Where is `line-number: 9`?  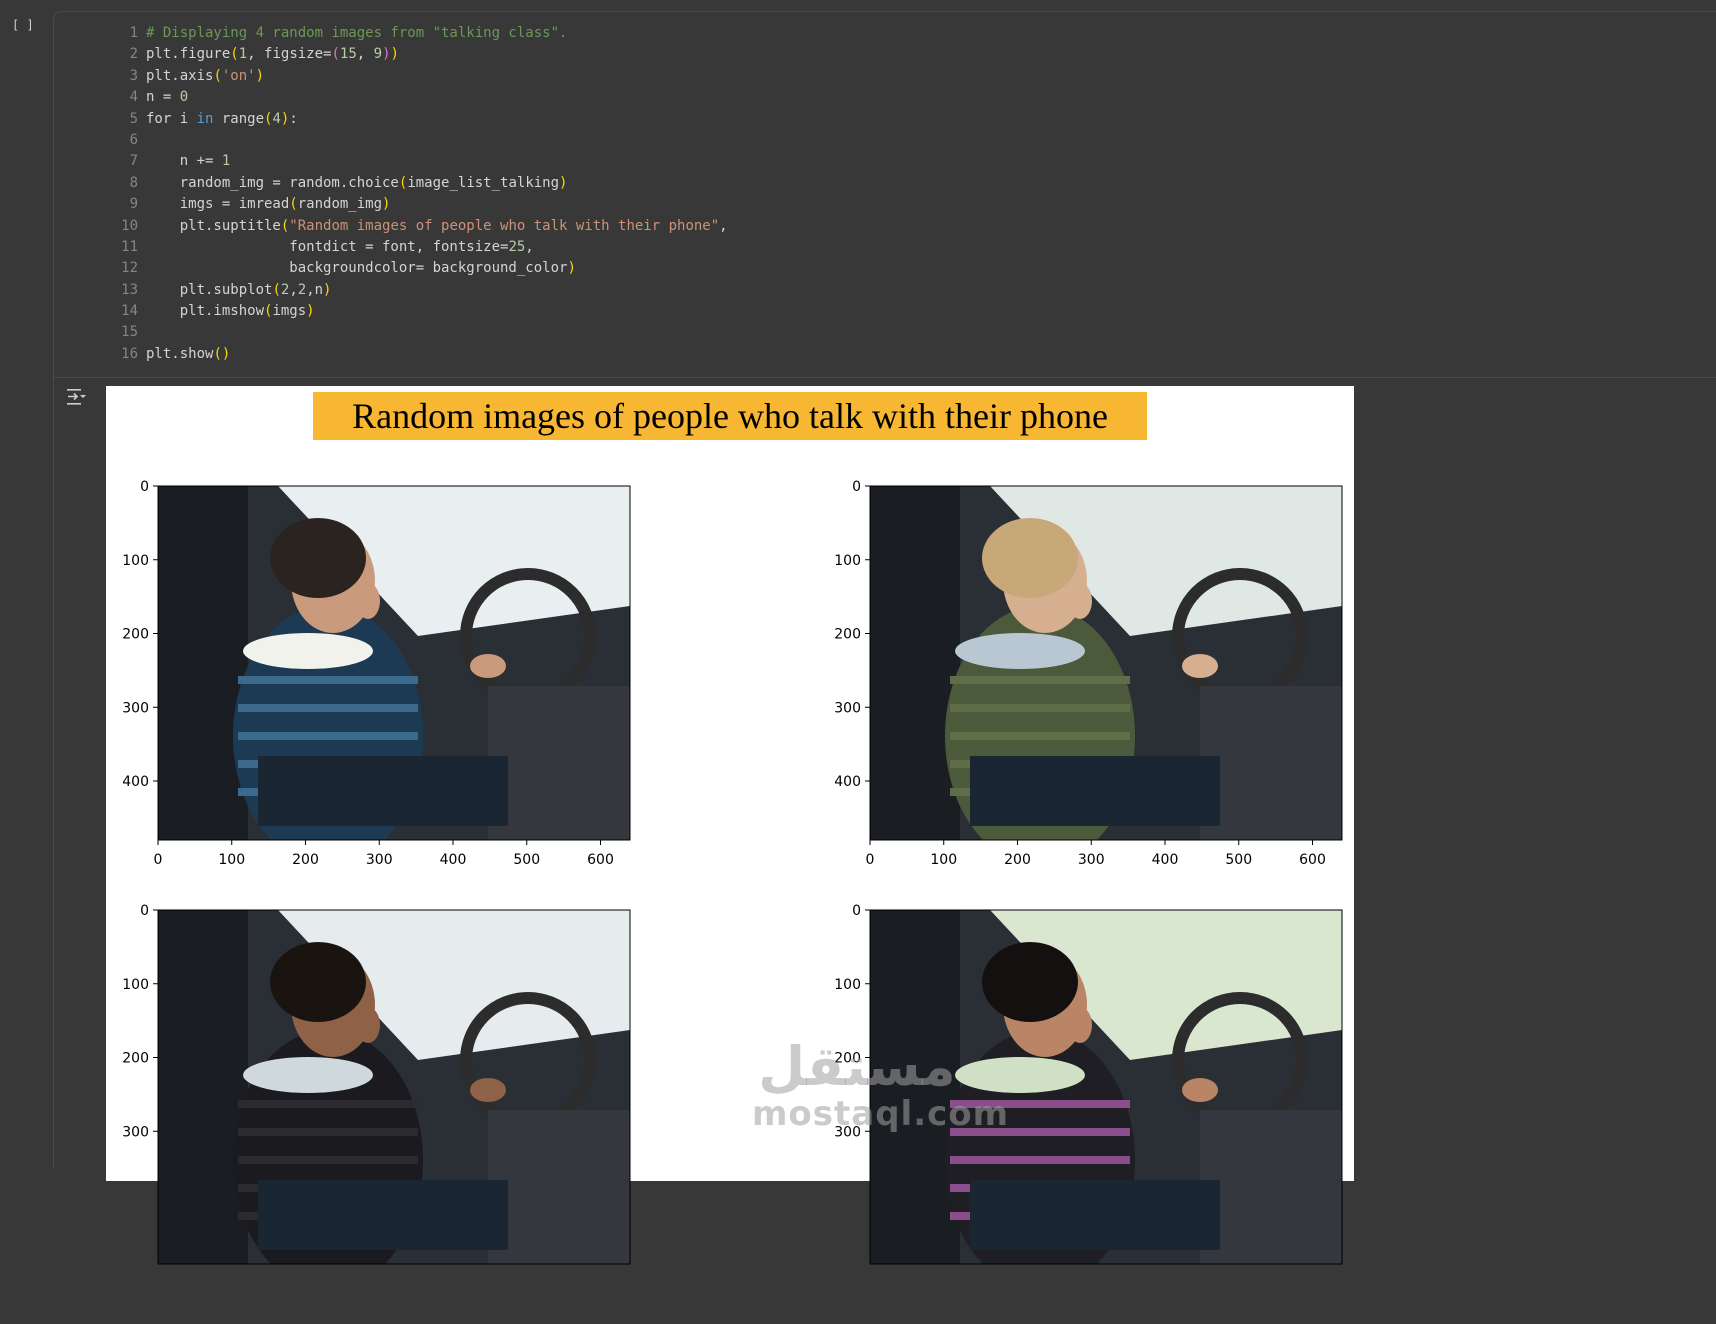 line-number: 9 is located at coordinates (133, 204).